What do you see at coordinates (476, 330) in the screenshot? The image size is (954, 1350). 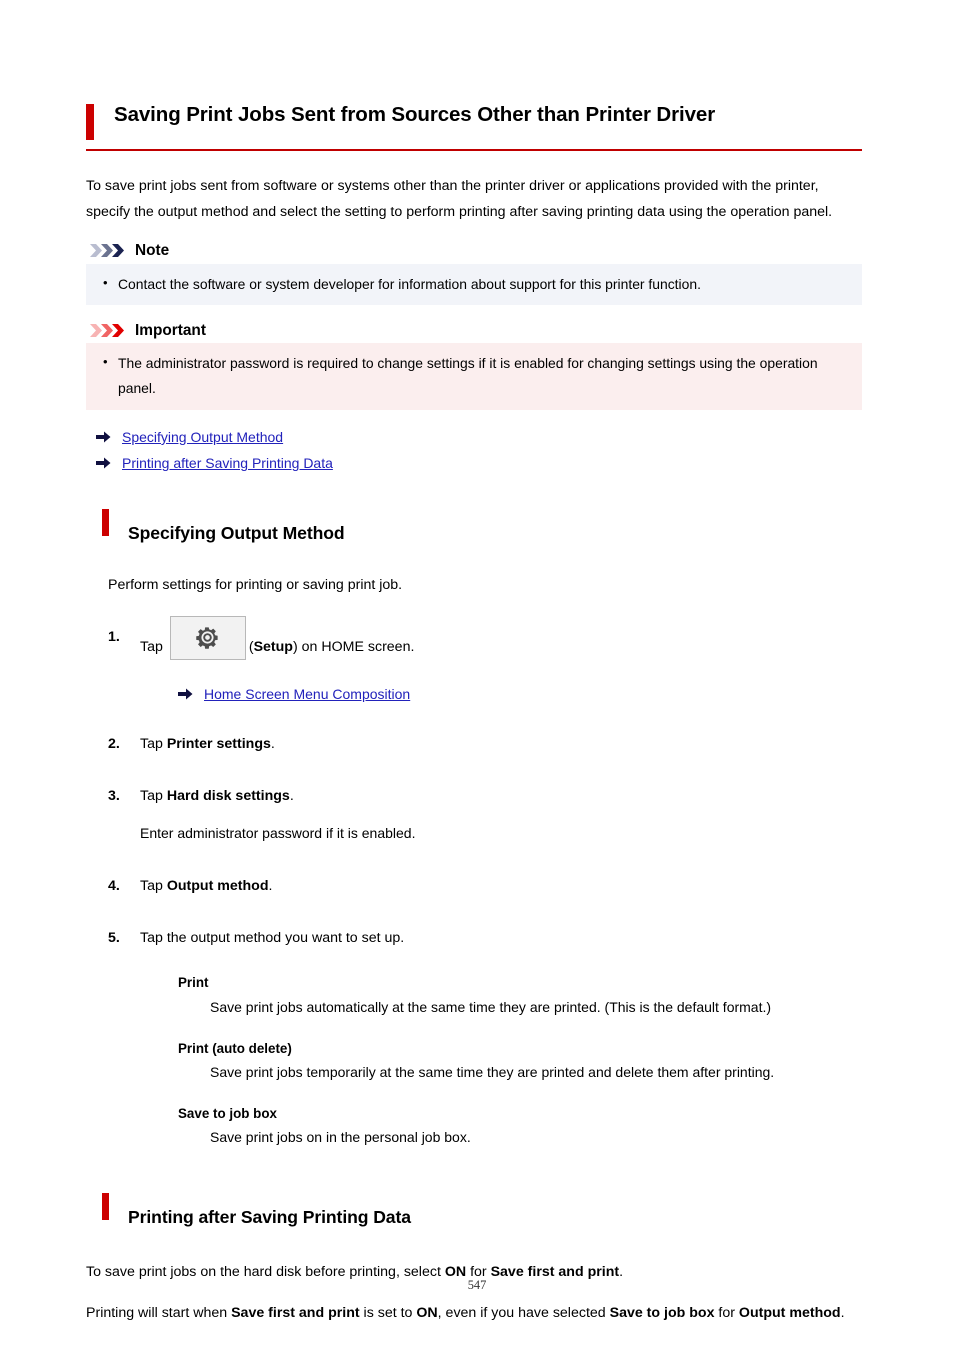 I see `important-heading: Important` at bounding box center [476, 330].